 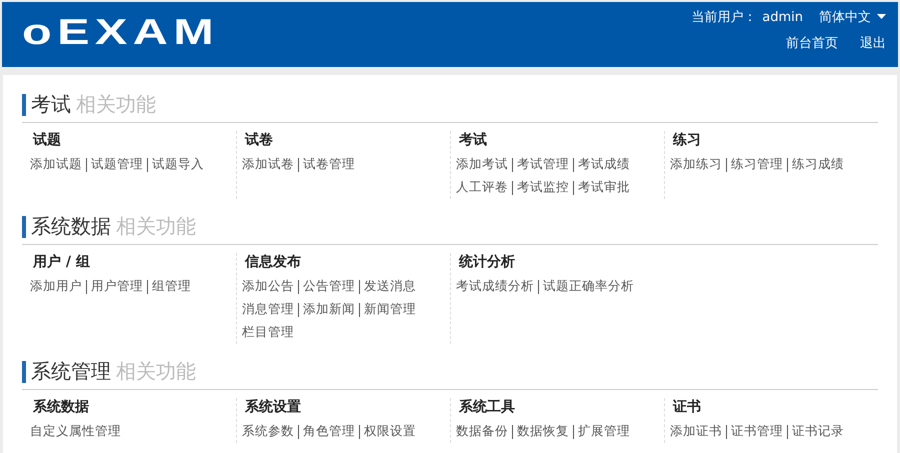 I want to click on group-title: 试卷, so click(x=259, y=140).